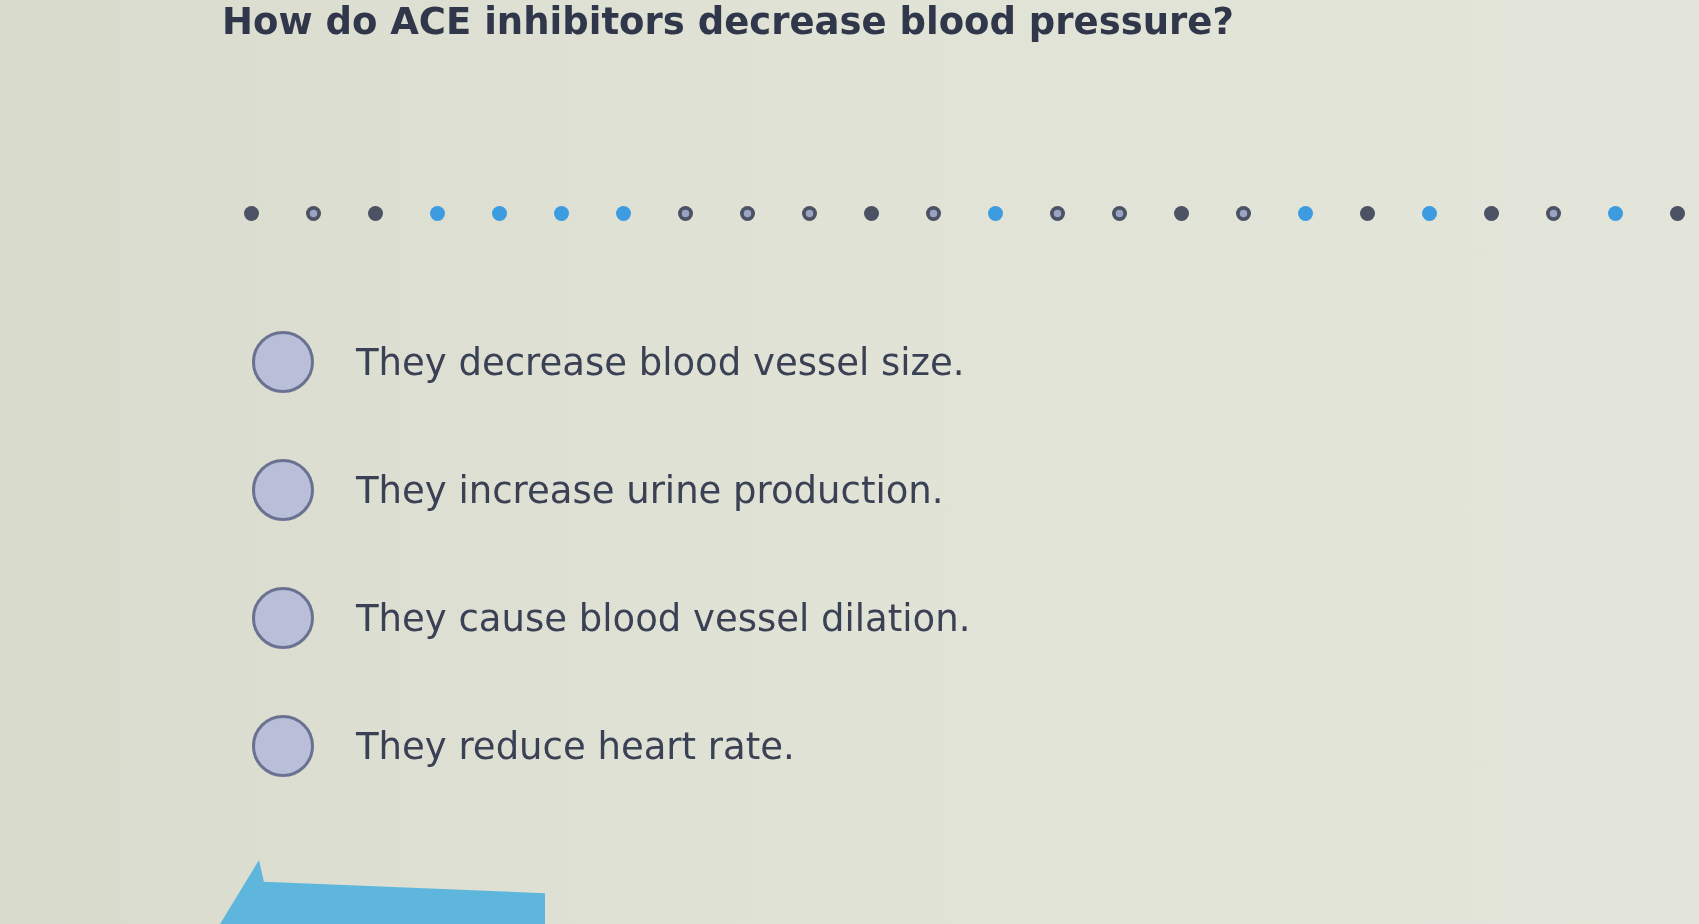  What do you see at coordinates (660, 362) in the screenshot?
I see `option-label: They decrease blood vessel size.` at bounding box center [660, 362].